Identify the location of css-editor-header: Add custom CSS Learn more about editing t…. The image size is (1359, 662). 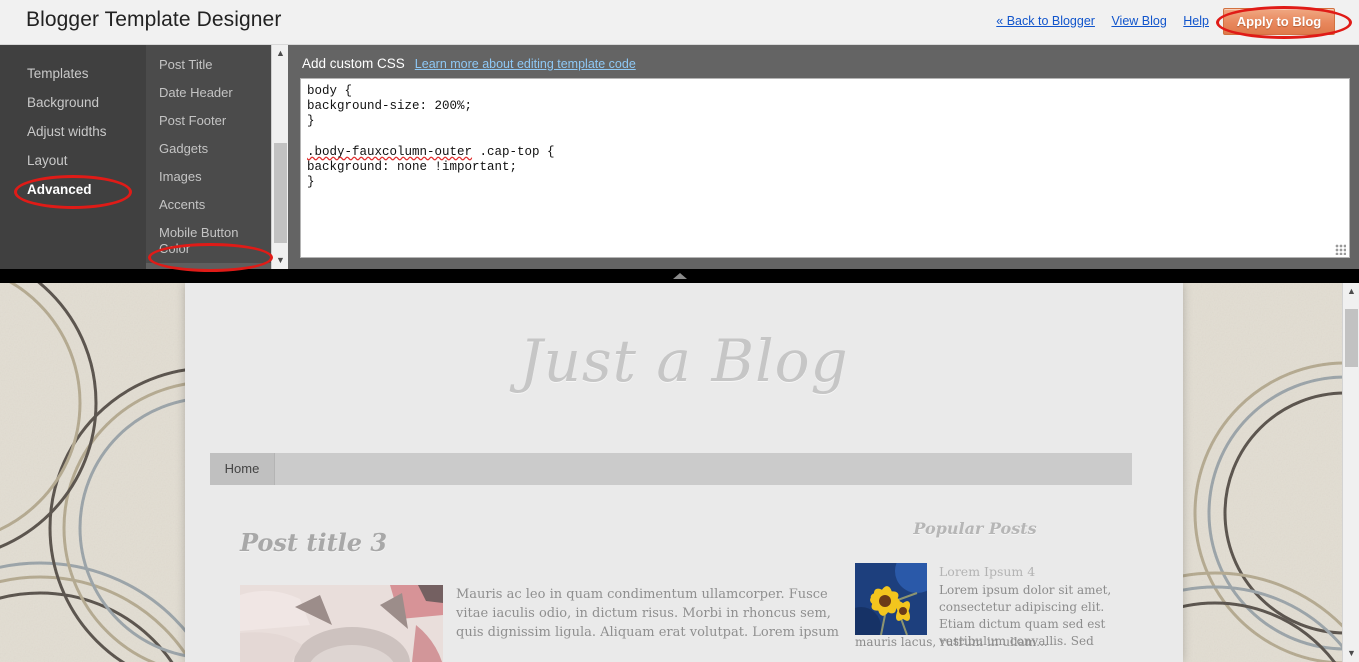
(469, 63).